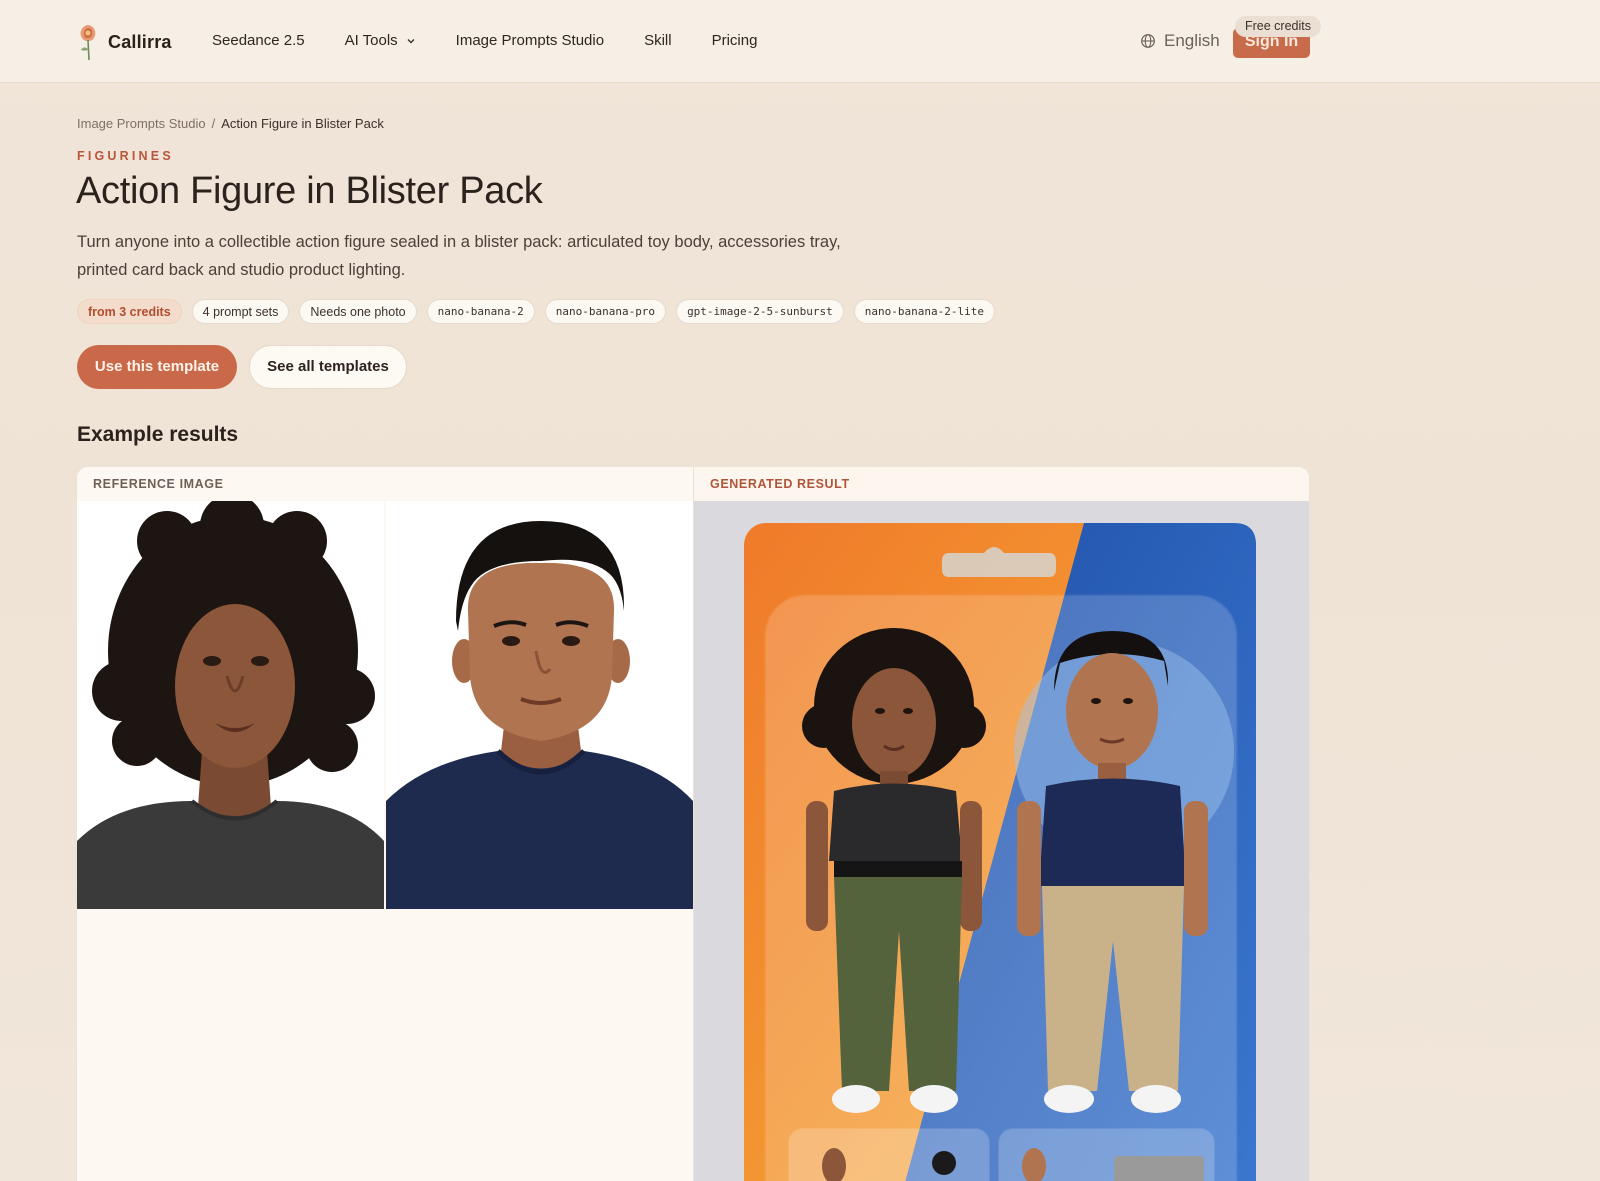 This screenshot has width=1600, height=1181. I want to click on nav-skill-label: Skill, so click(658, 40).